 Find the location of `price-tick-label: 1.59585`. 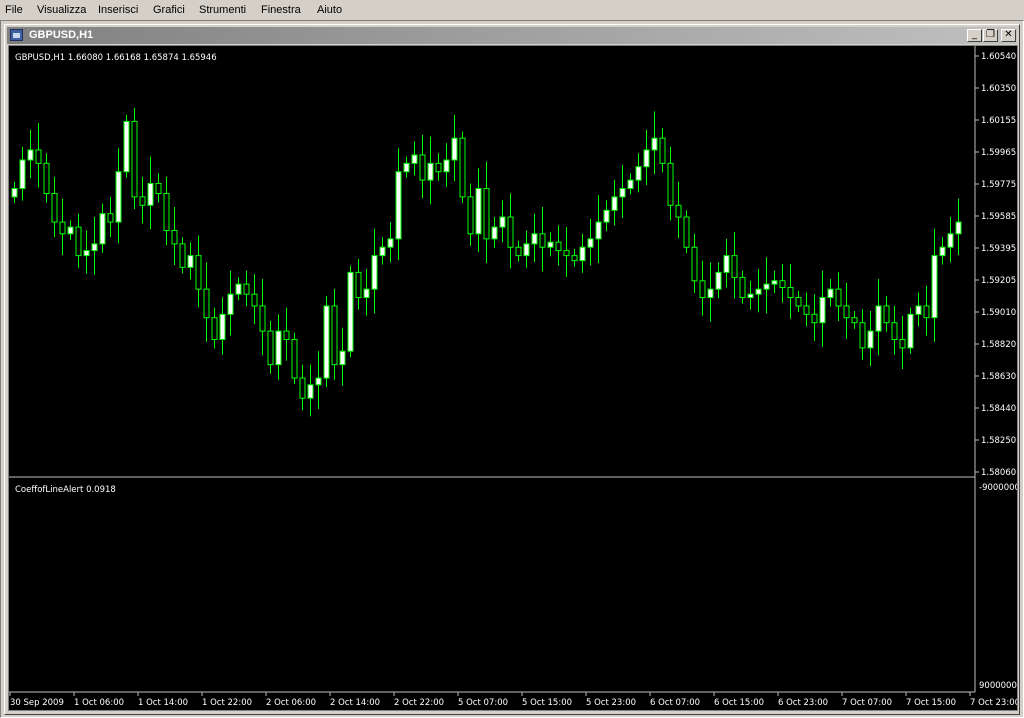

price-tick-label: 1.59585 is located at coordinates (998, 217).